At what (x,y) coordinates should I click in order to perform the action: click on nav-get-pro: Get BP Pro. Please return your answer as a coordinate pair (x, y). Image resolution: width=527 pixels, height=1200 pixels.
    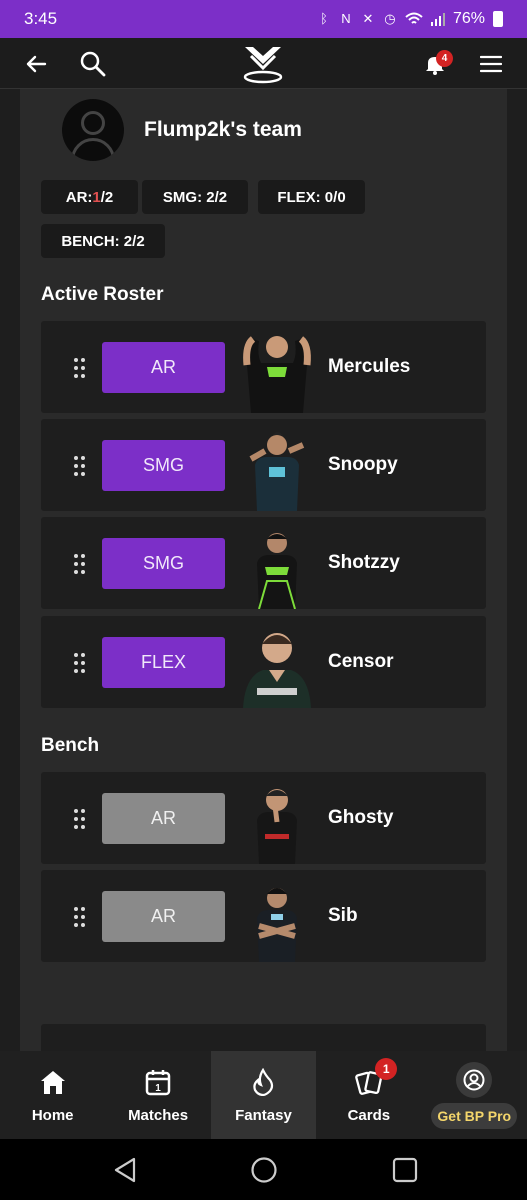
    Looking at the image, I should click on (474, 1095).